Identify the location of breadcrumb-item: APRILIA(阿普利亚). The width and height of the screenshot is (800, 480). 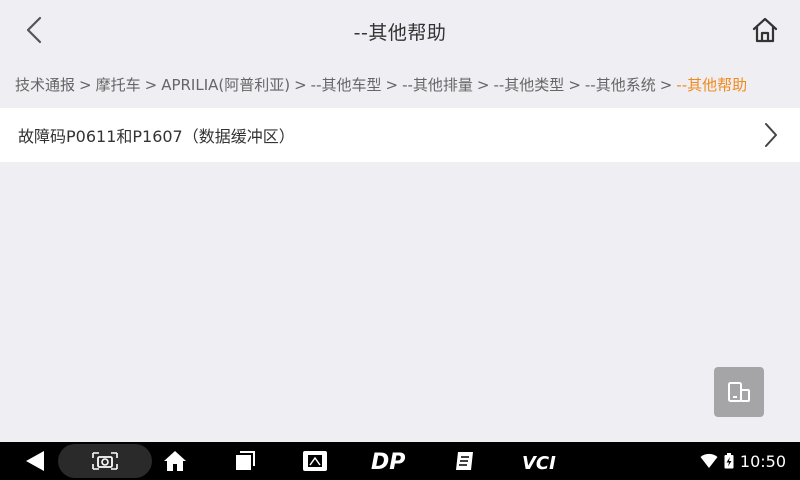
(225, 85).